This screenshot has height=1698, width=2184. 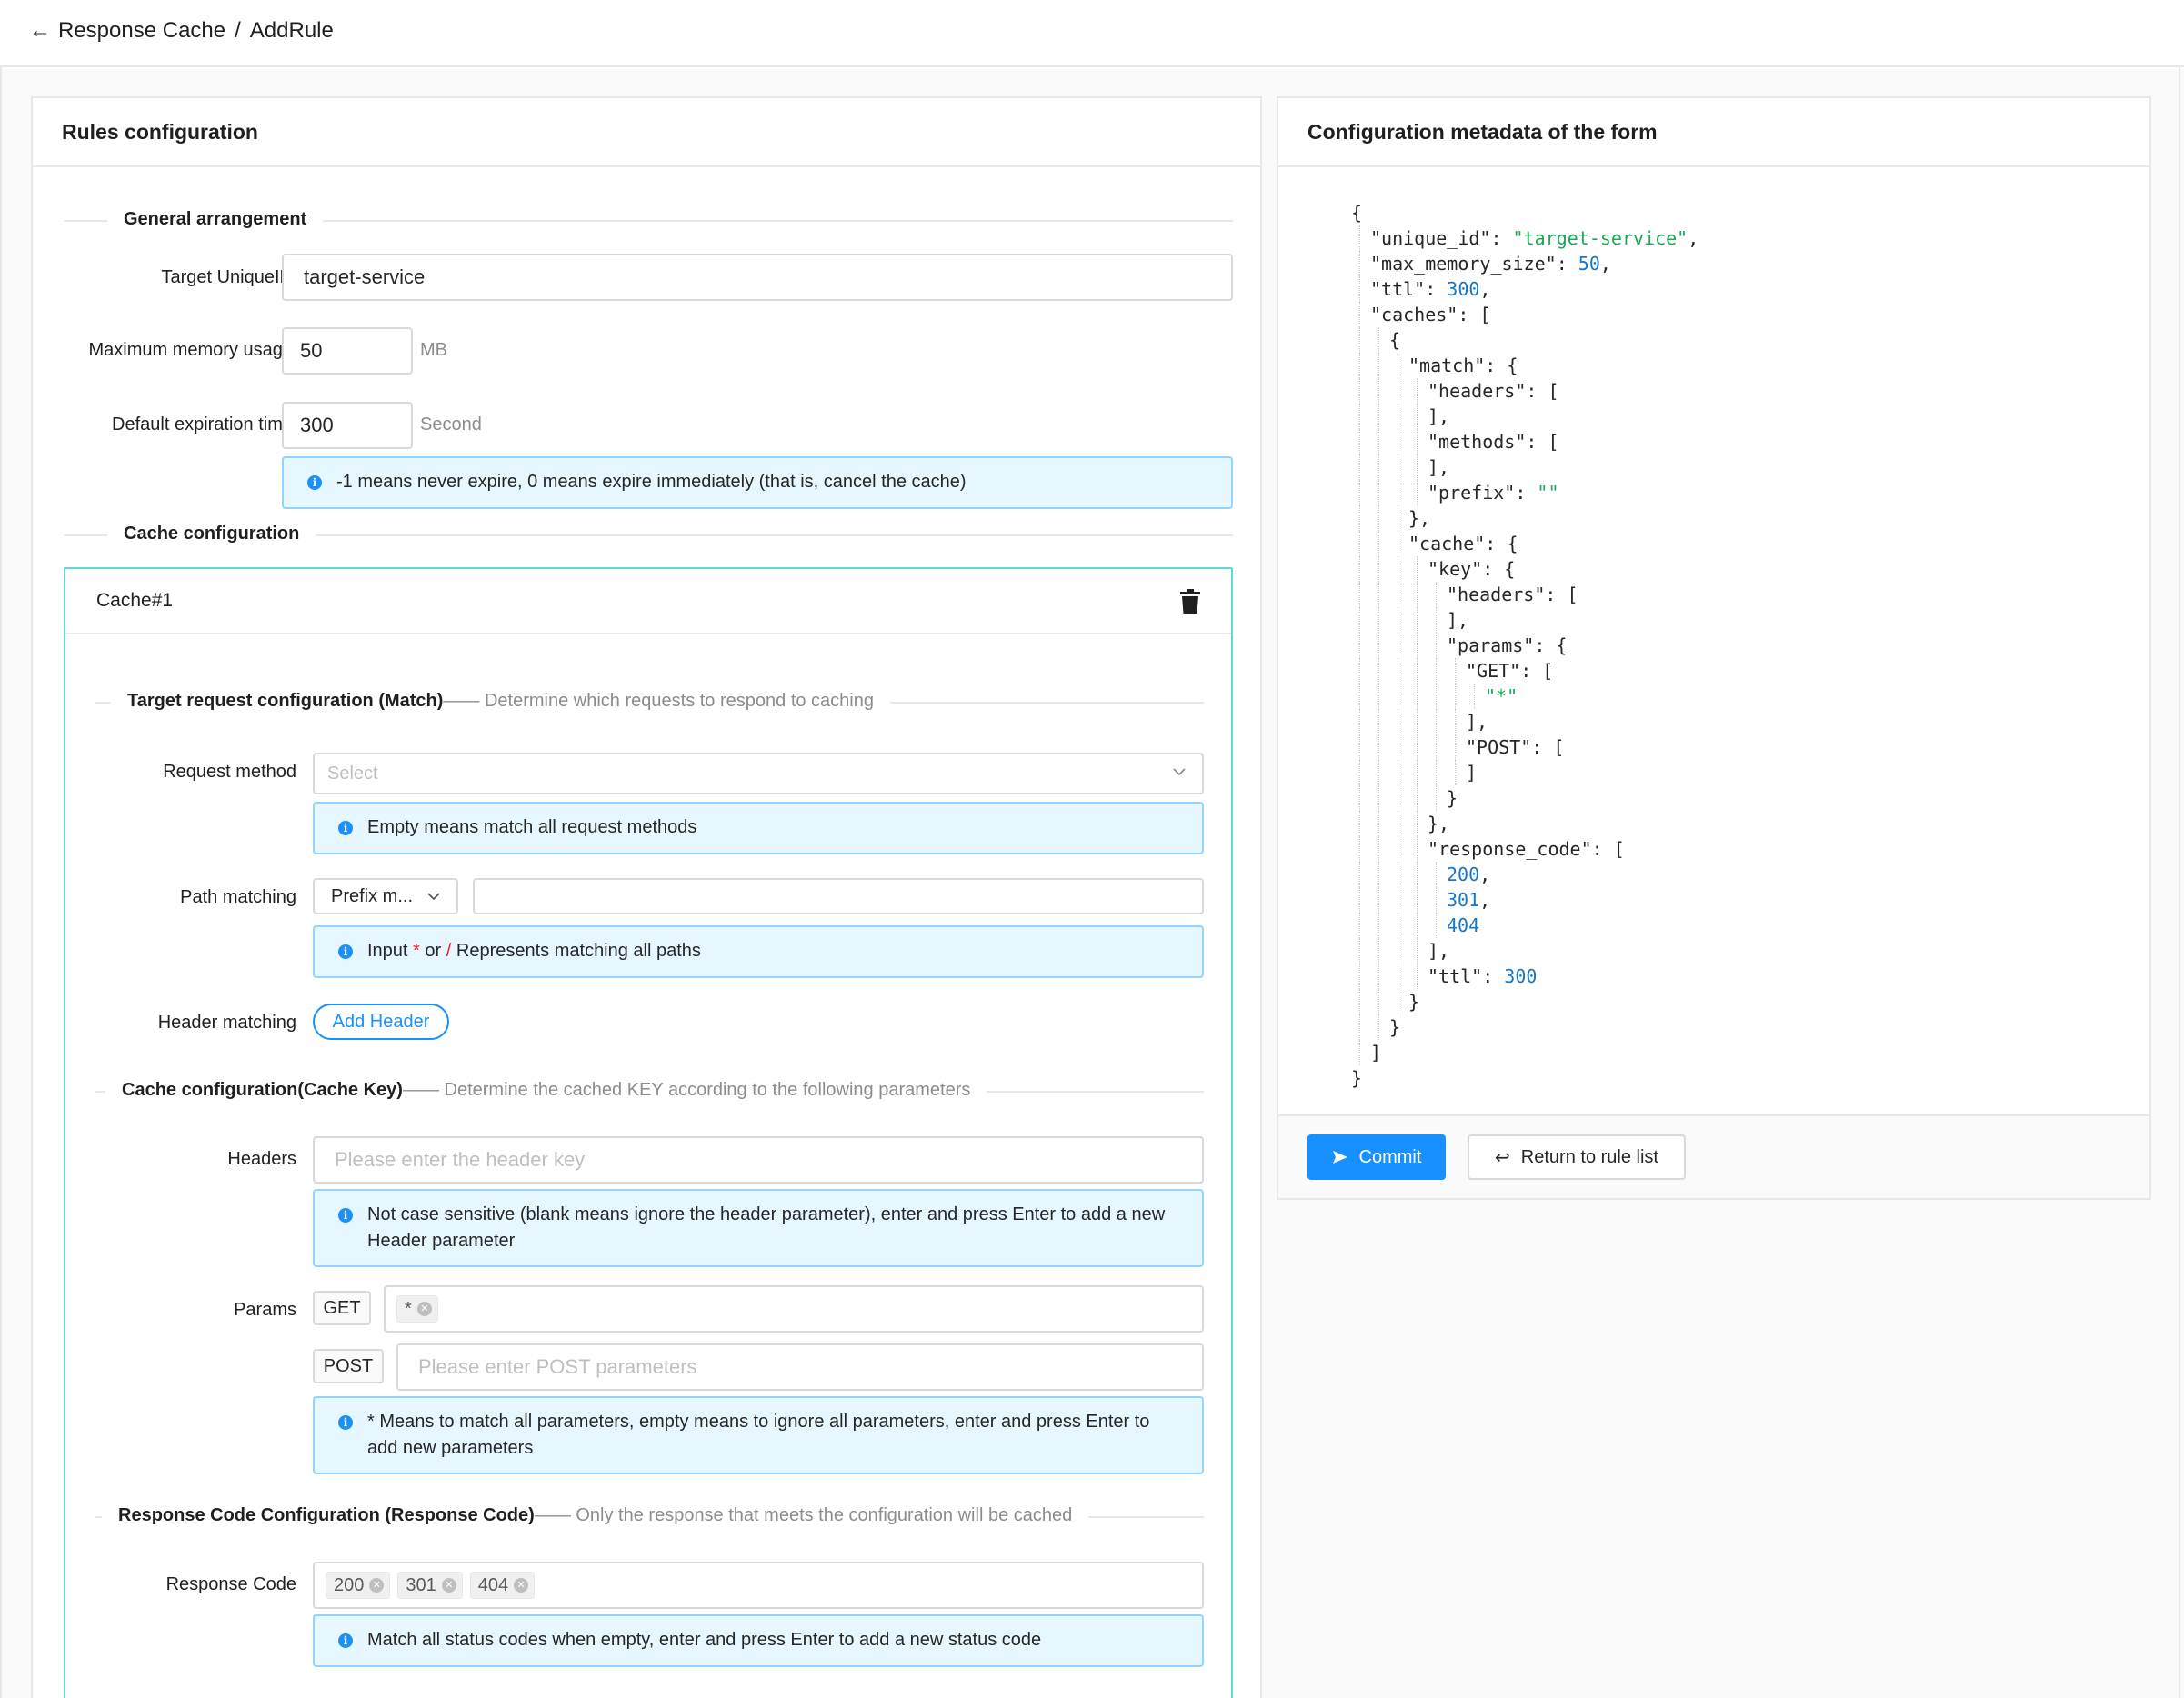 I want to click on arrow-left-icon: ←, so click(x=40, y=31).